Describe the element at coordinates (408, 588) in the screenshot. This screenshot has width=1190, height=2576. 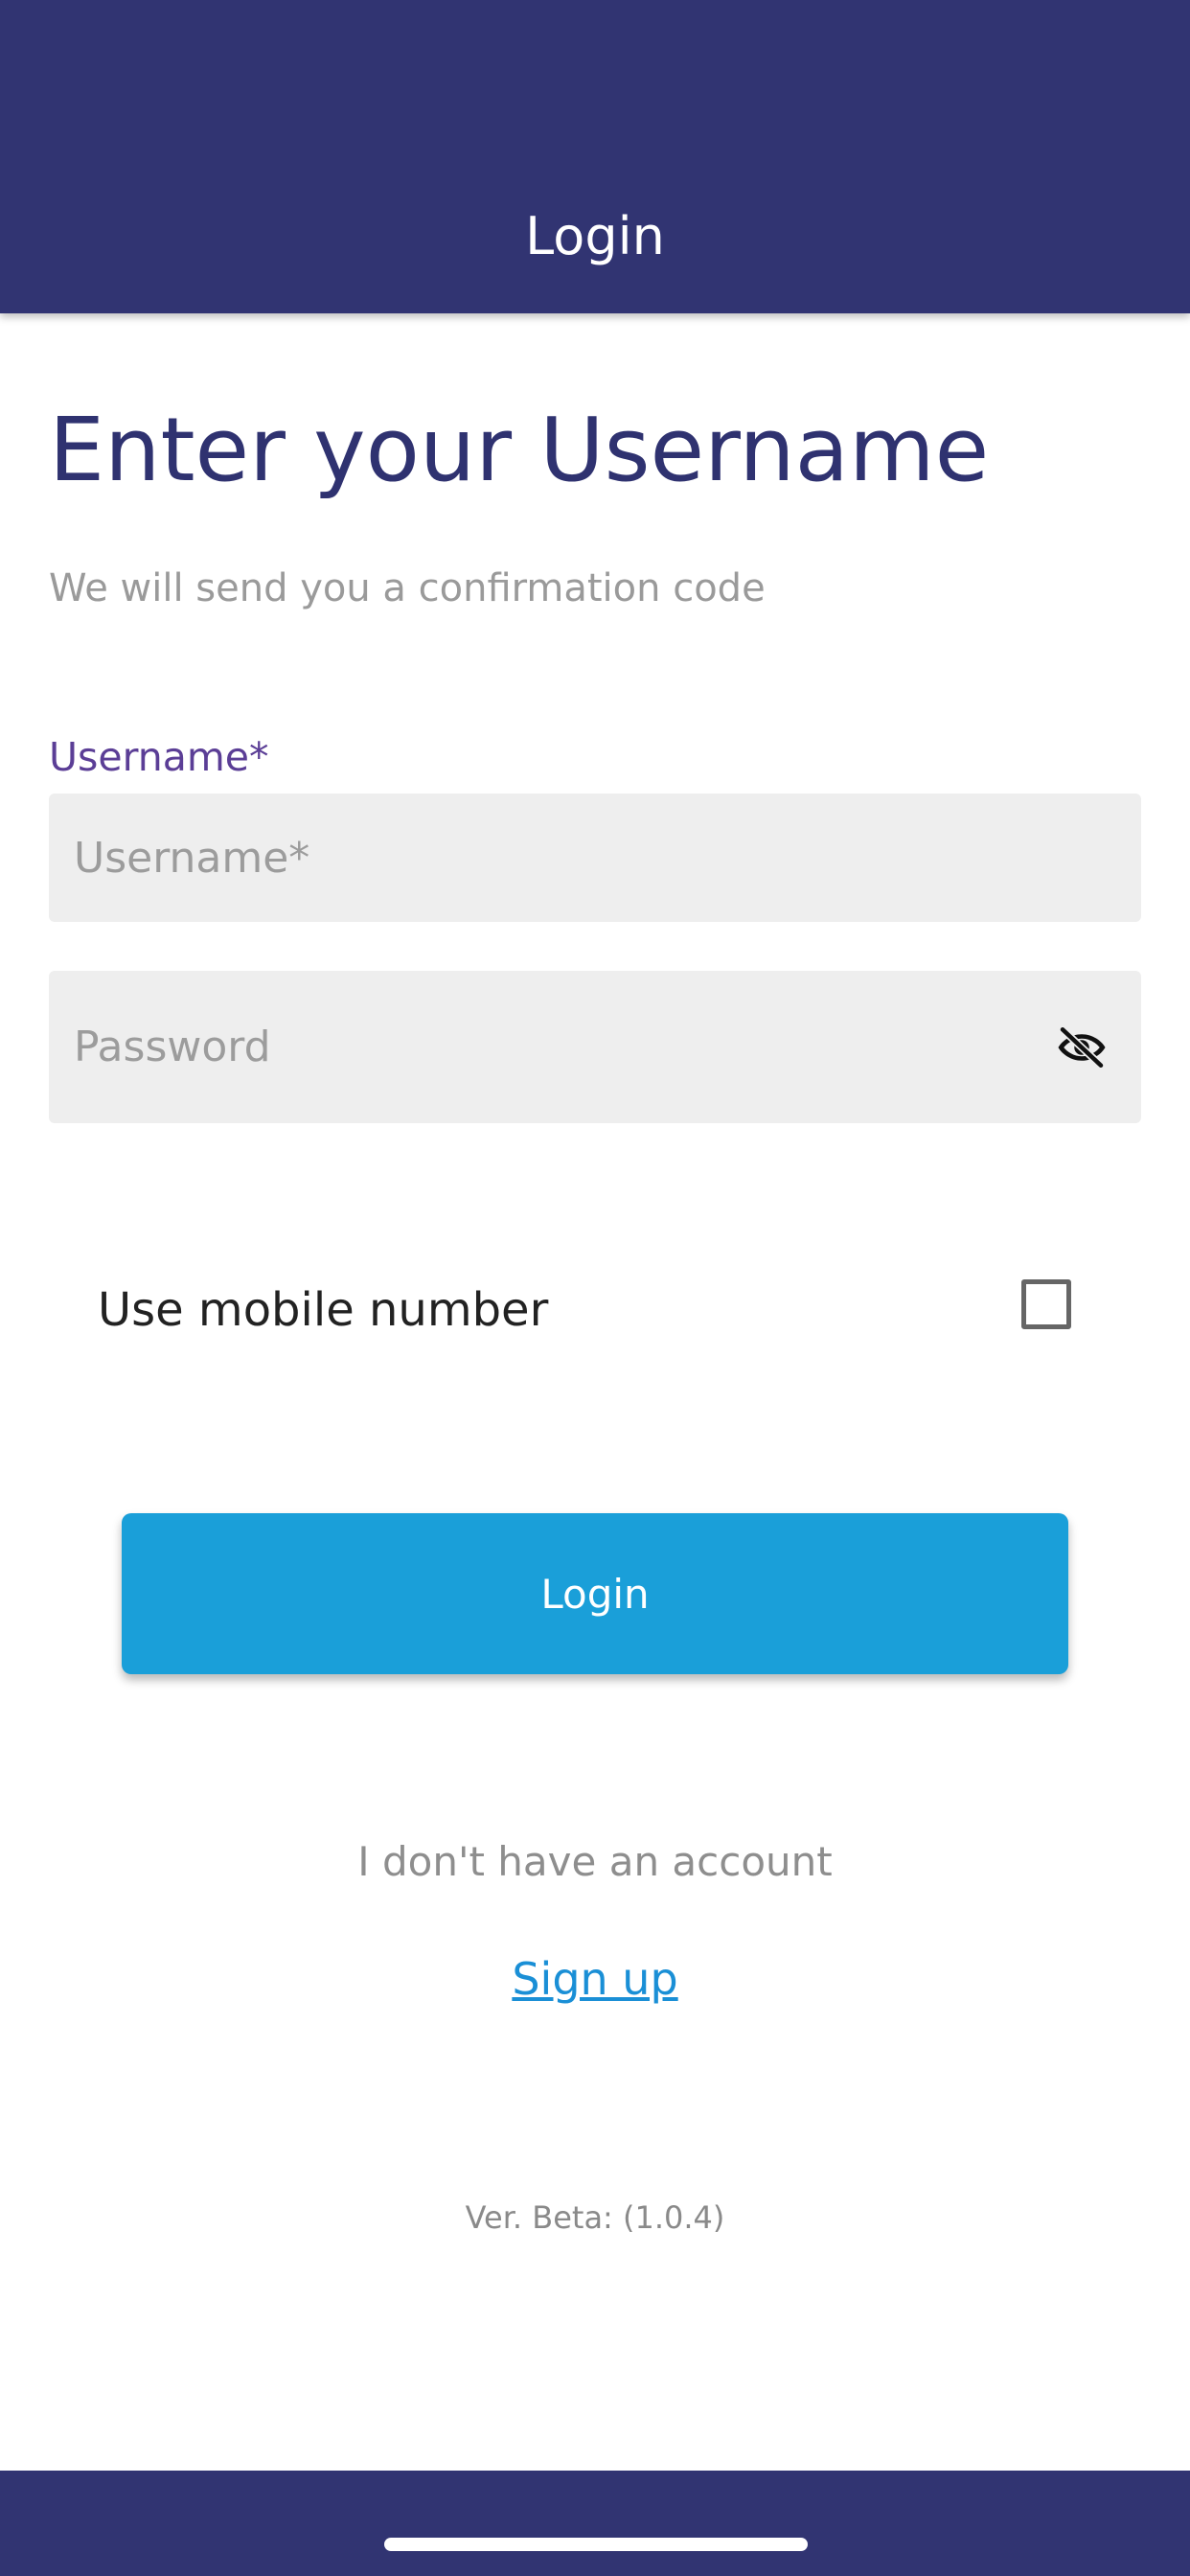
I see `page-subheading: We will send you a confirmation code` at that location.